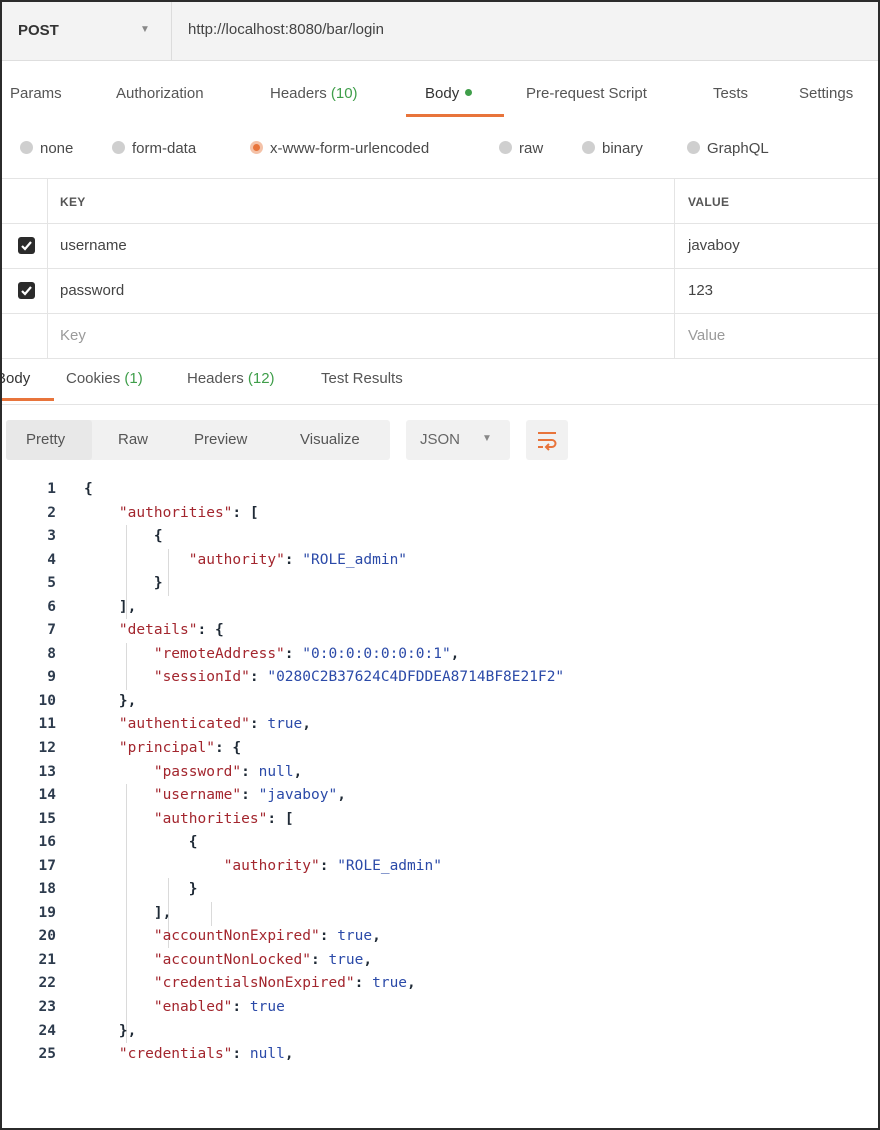 The image size is (880, 1130). Describe the element at coordinates (214, 724) in the screenshot. I see `line-content: "authenticated": true,` at that location.